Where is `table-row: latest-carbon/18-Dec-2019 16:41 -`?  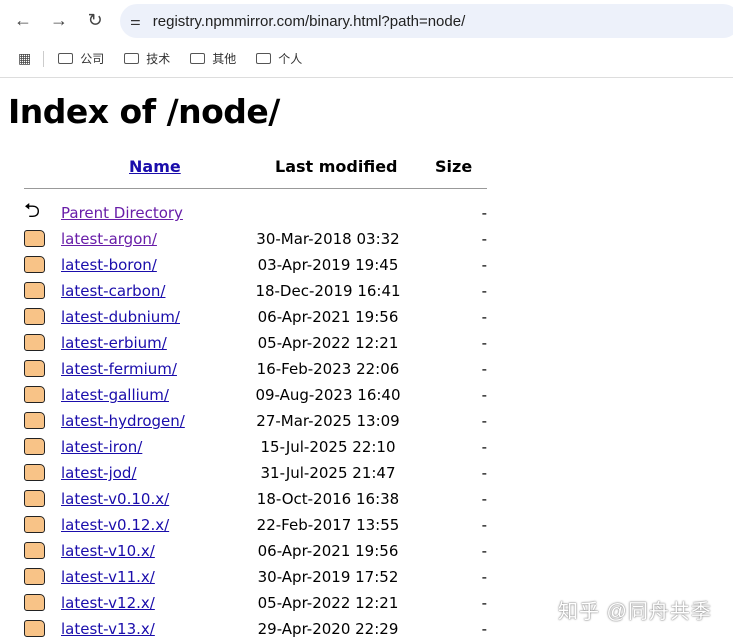 table-row: latest-carbon/18-Dec-2019 16:41 - is located at coordinates (255, 292).